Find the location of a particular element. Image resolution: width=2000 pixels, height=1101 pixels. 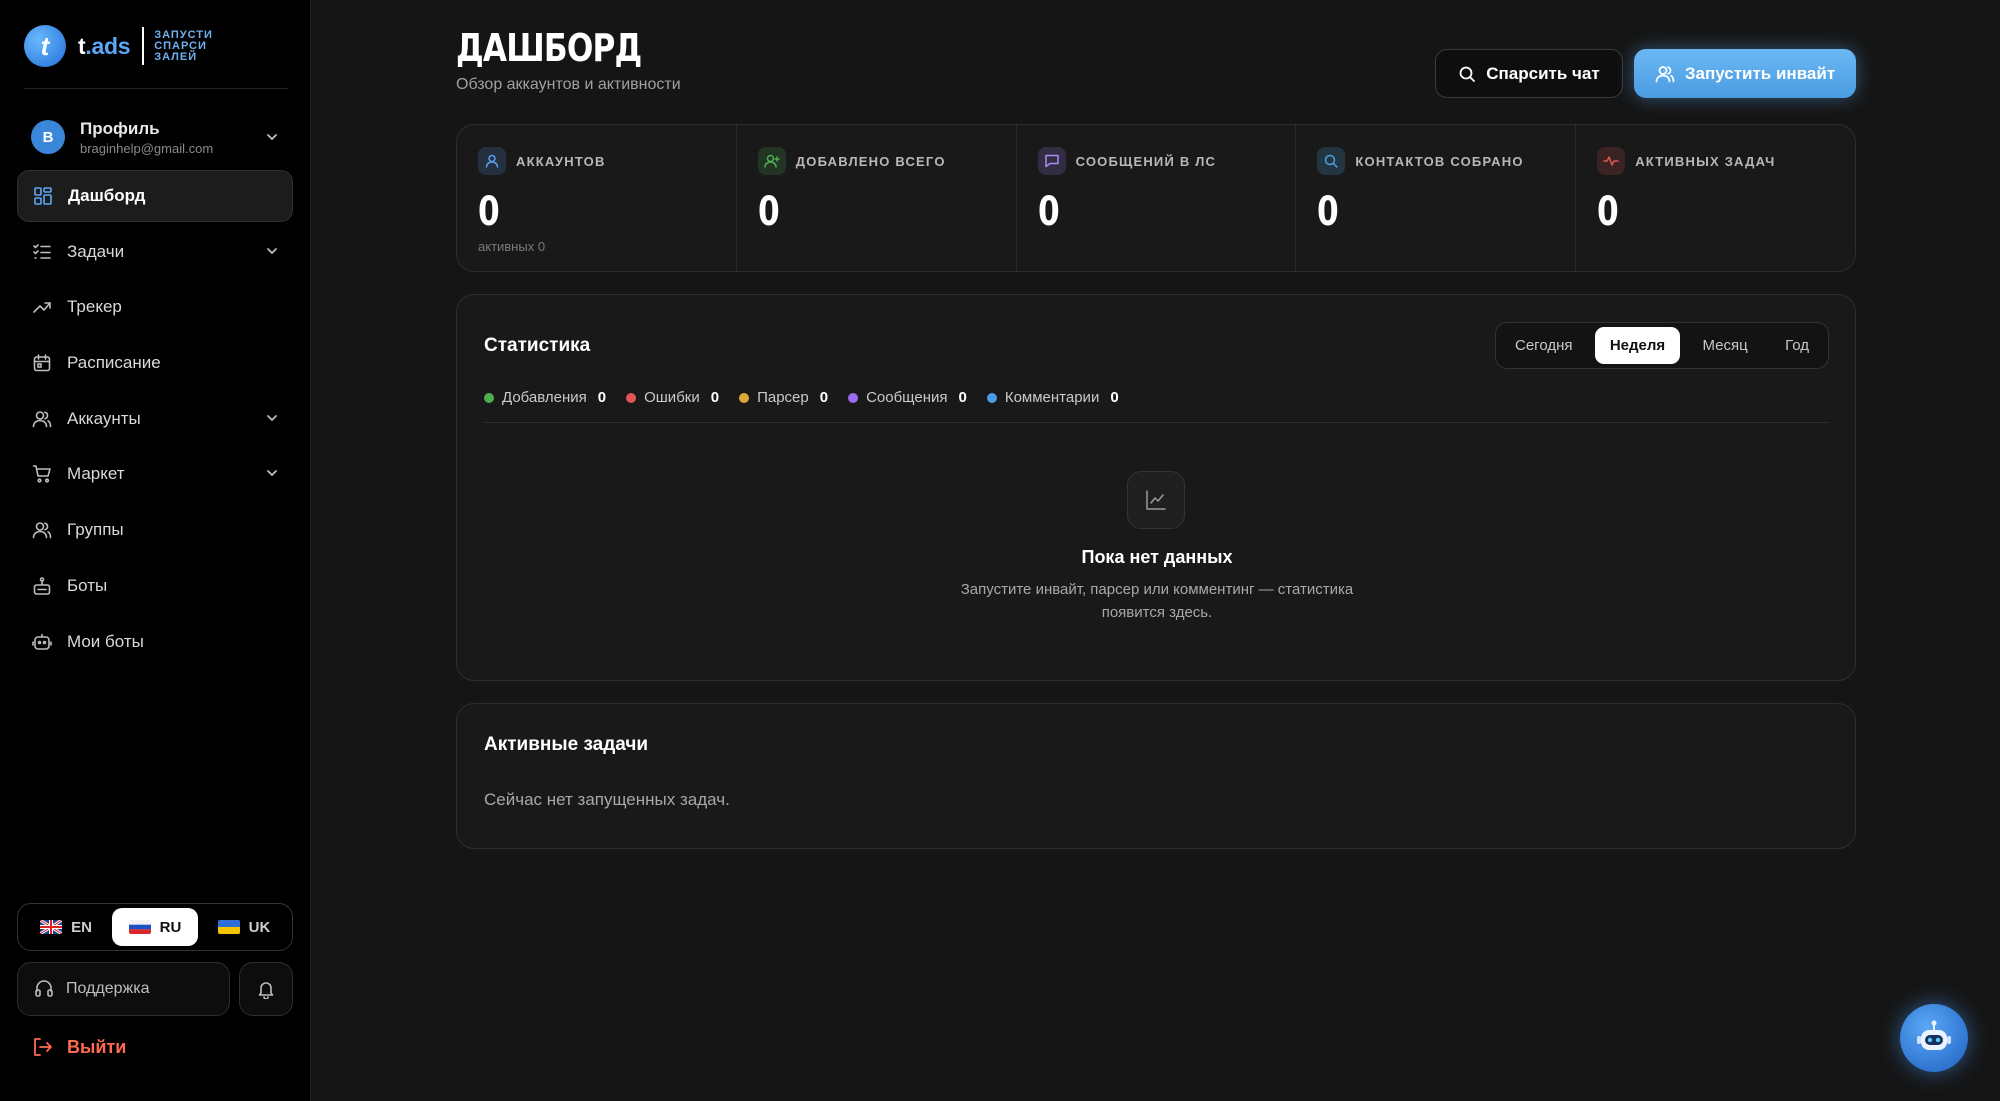

period-selector: Сегодня Неделя Месяц Год is located at coordinates (1662, 345).